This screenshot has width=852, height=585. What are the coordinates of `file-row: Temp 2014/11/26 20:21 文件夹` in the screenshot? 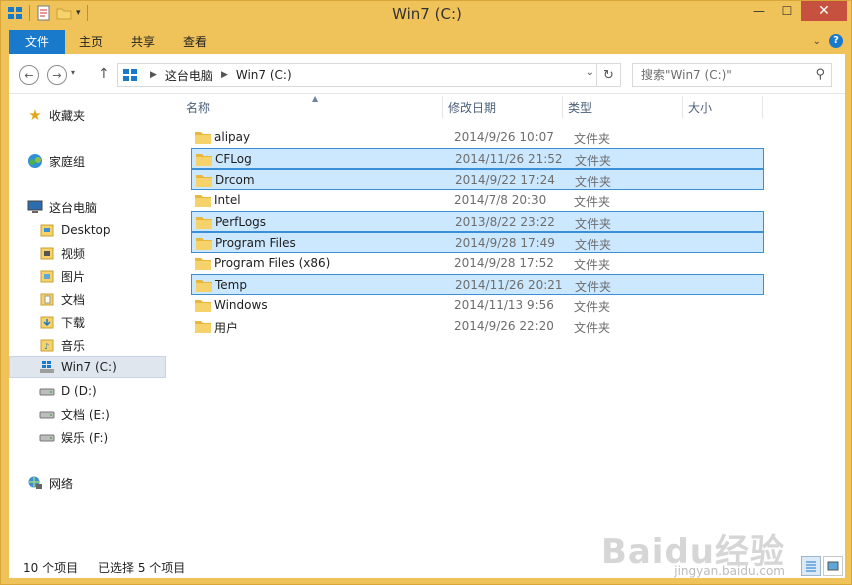 It's located at (477, 284).